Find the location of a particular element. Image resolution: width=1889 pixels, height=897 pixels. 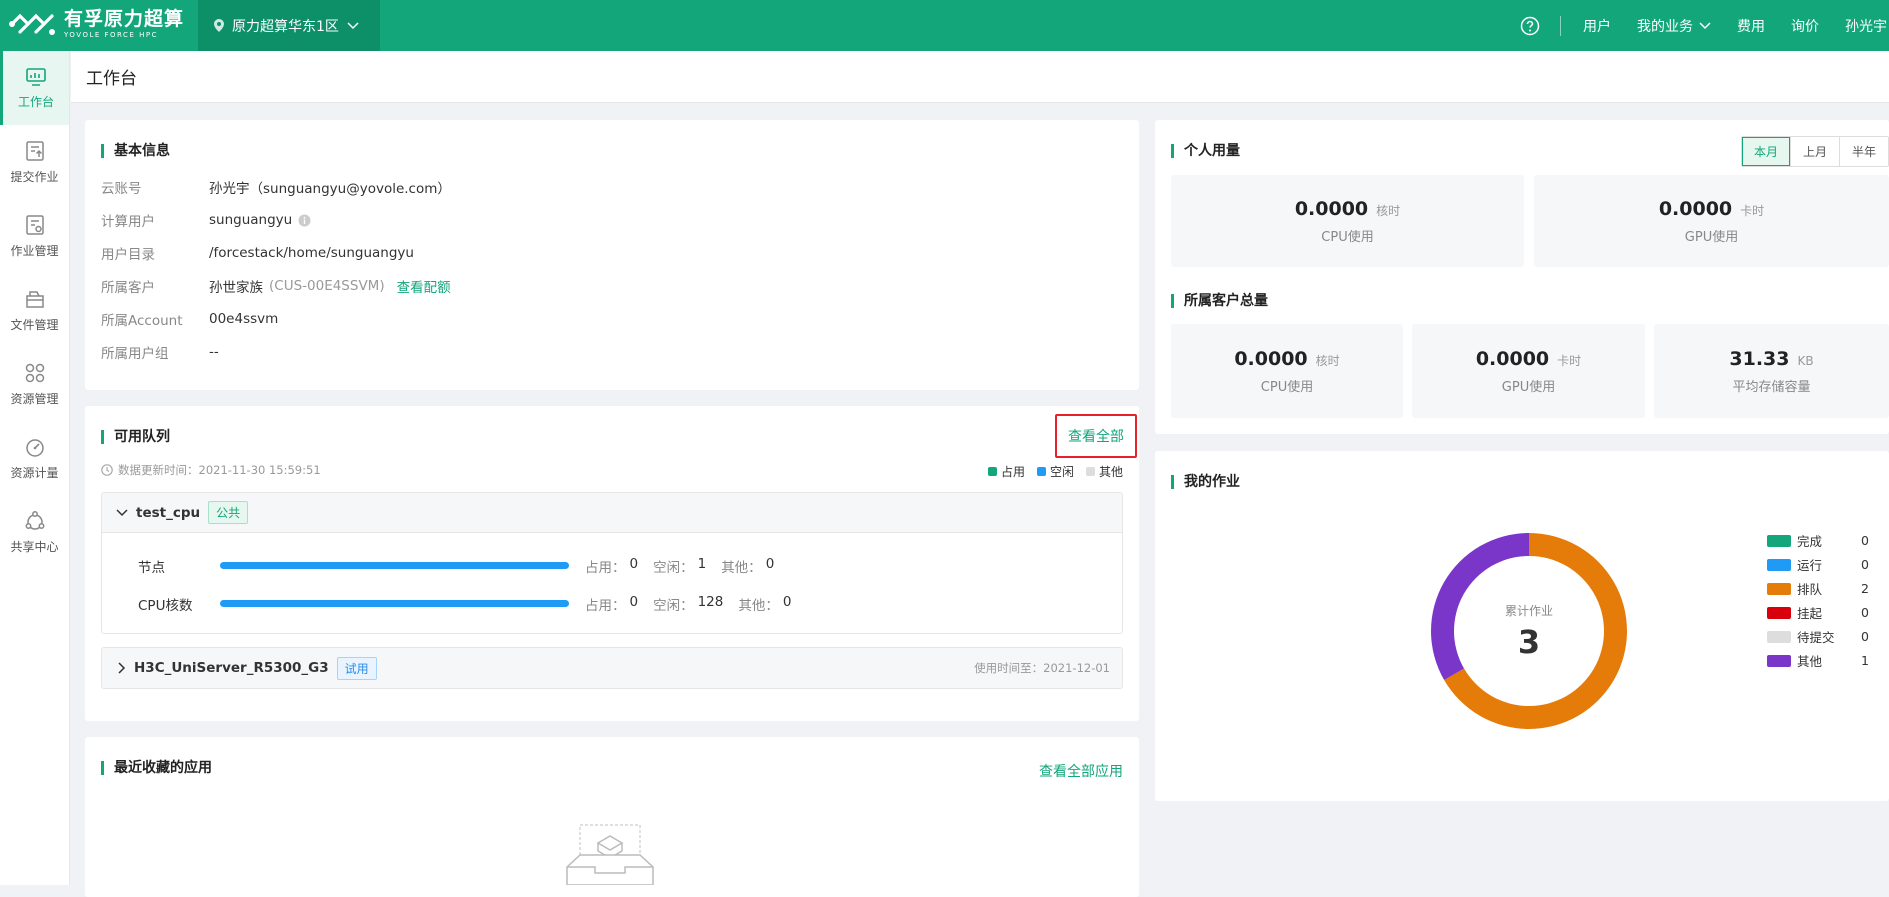

nav-inquiry-label: 询价 is located at coordinates (1805, 26).